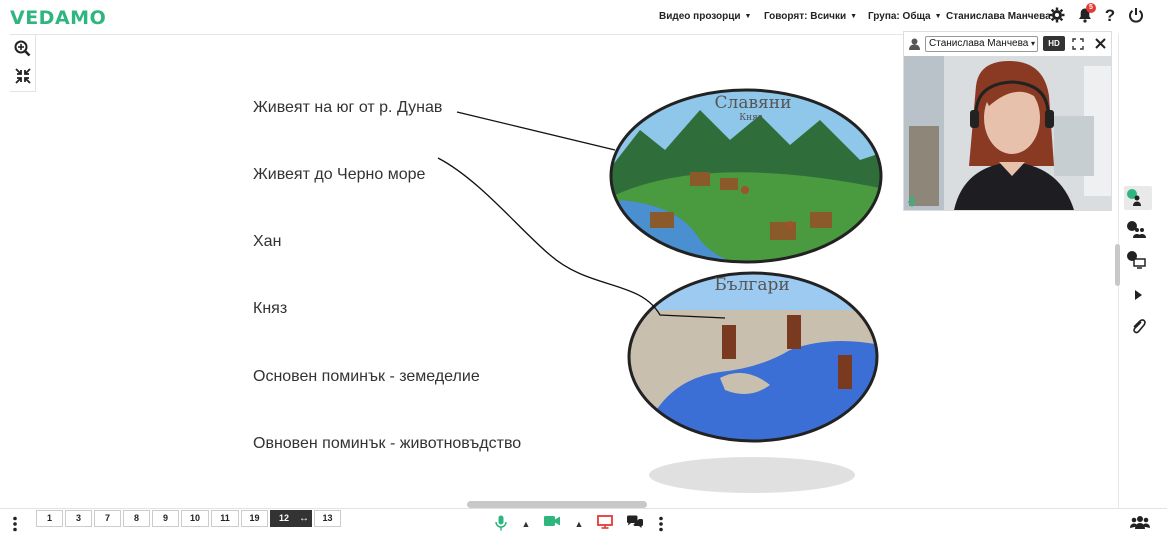  I want to click on slavs-title: Славяни, so click(753, 103).